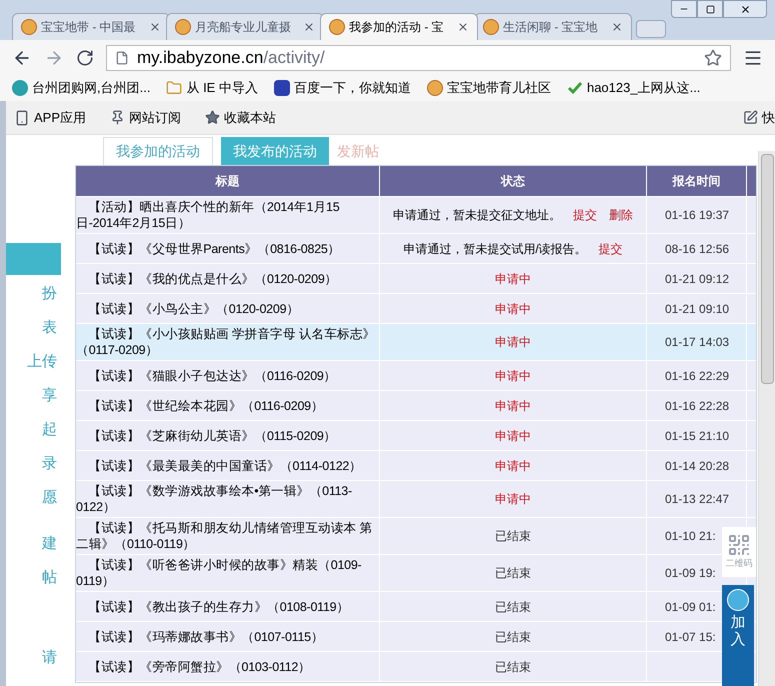  Describe the element at coordinates (739, 563) in the screenshot. I see `qr-label: 二维码` at that location.